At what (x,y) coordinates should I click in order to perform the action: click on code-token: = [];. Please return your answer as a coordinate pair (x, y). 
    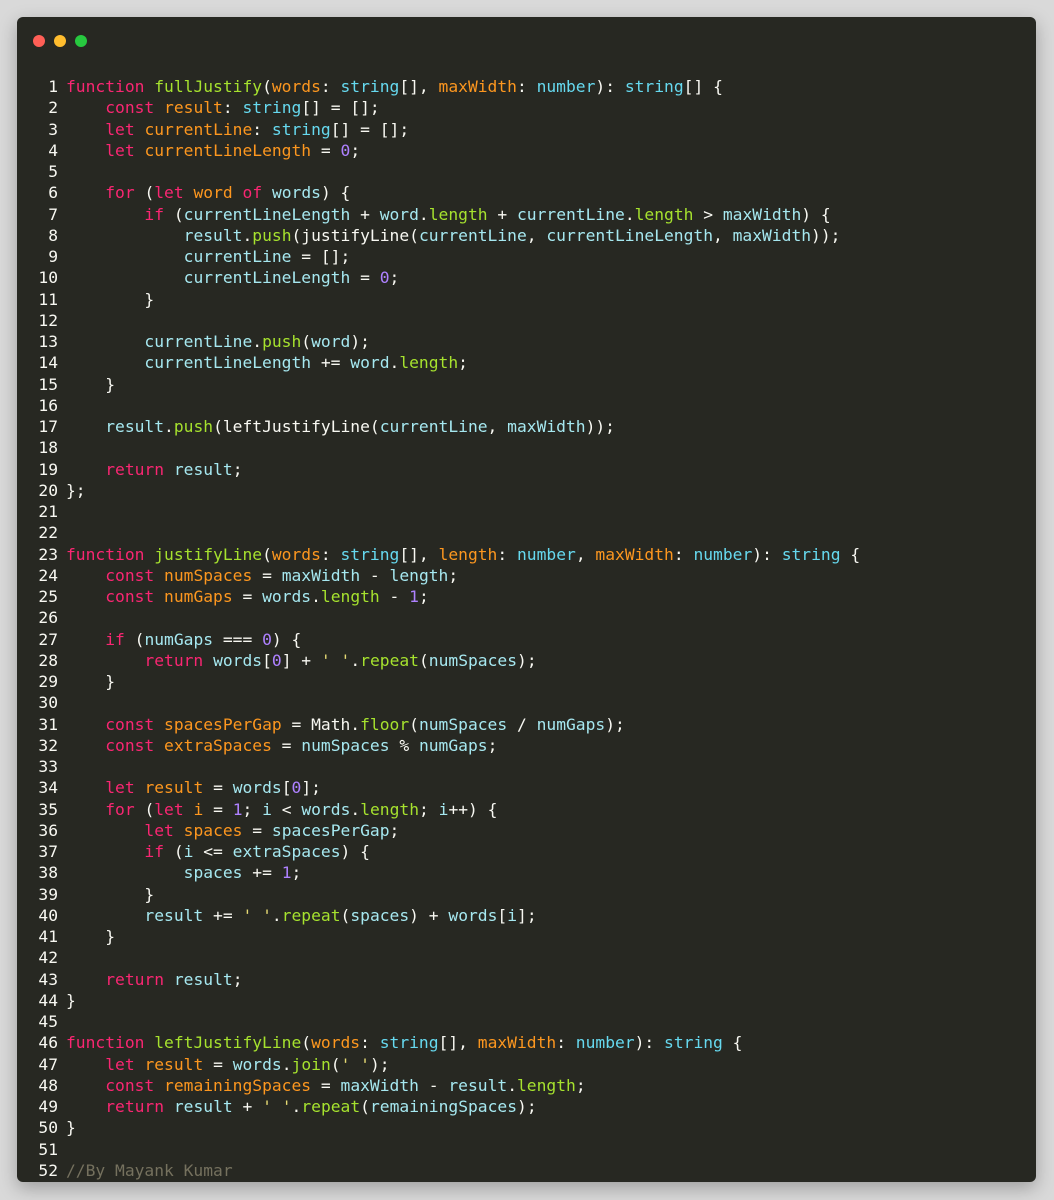
    Looking at the image, I should click on (321, 256).